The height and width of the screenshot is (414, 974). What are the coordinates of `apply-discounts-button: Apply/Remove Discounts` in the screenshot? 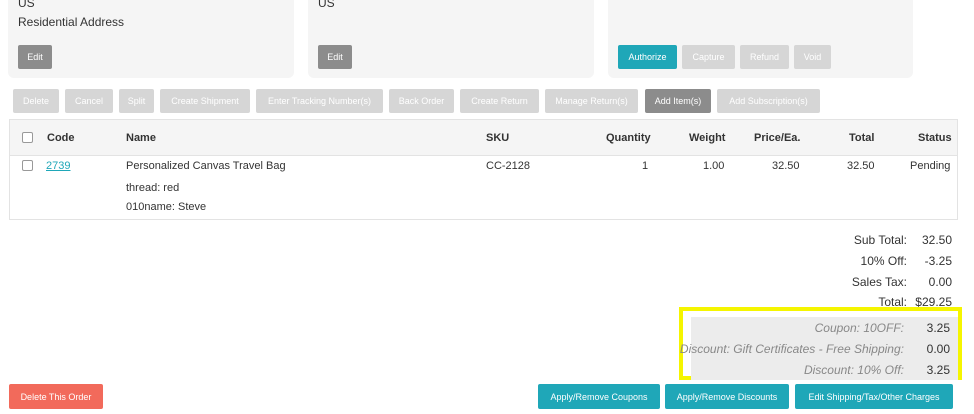 It's located at (727, 396).